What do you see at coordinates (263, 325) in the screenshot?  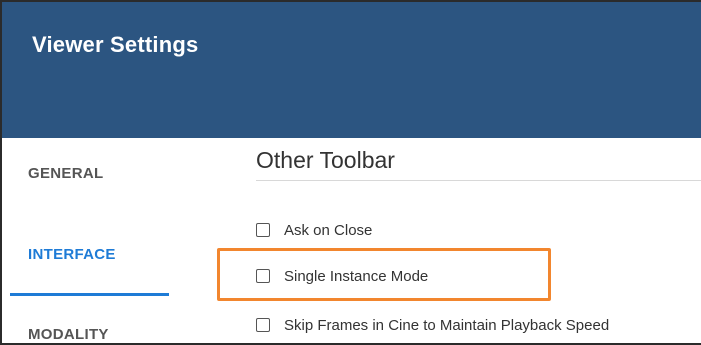 I see `skip-frames-checkbox` at bounding box center [263, 325].